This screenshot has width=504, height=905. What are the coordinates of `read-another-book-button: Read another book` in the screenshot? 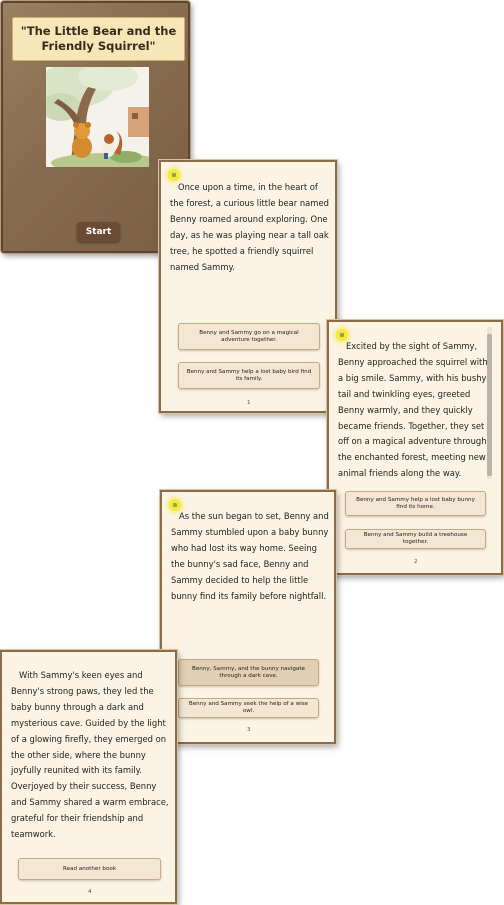 It's located at (89, 869).